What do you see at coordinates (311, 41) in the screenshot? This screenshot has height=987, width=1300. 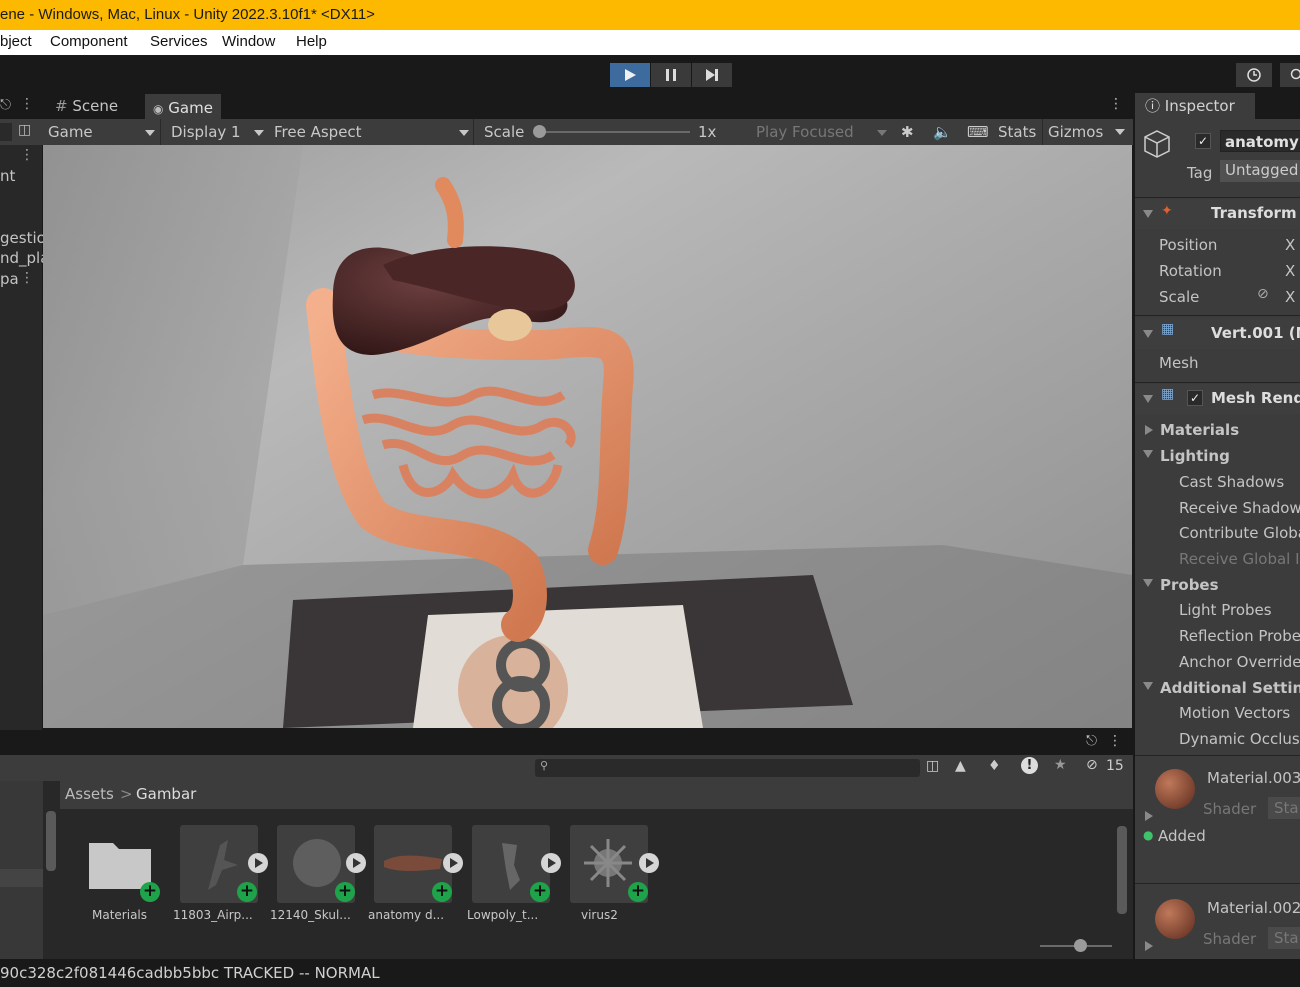 I see `menu-item-help: Help` at bounding box center [311, 41].